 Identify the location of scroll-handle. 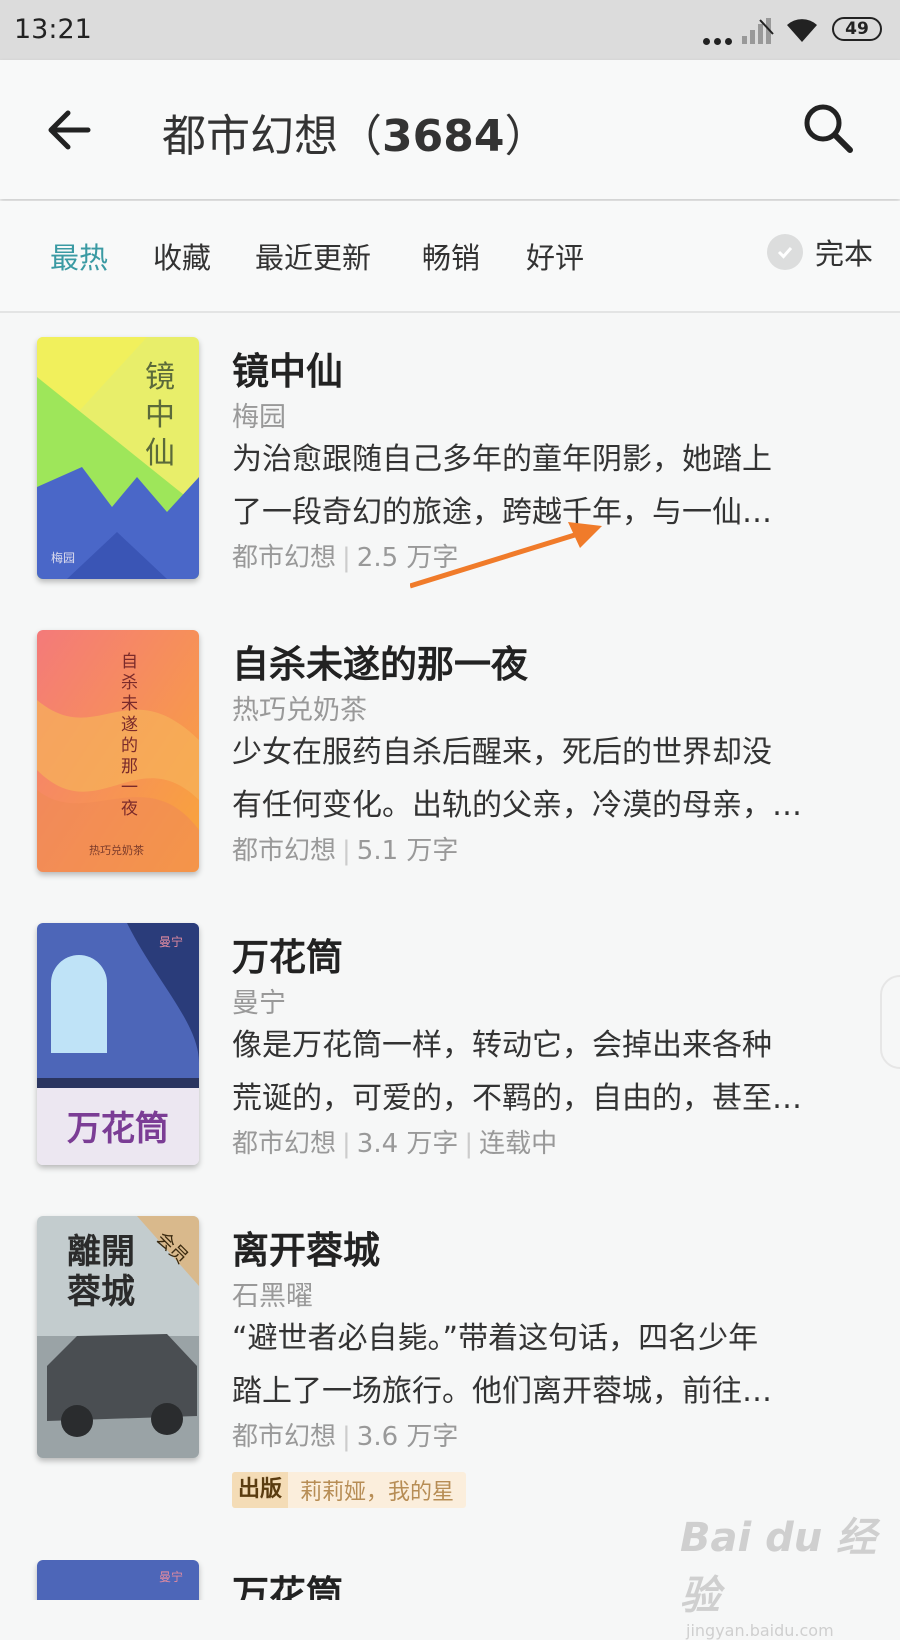
(890, 1022).